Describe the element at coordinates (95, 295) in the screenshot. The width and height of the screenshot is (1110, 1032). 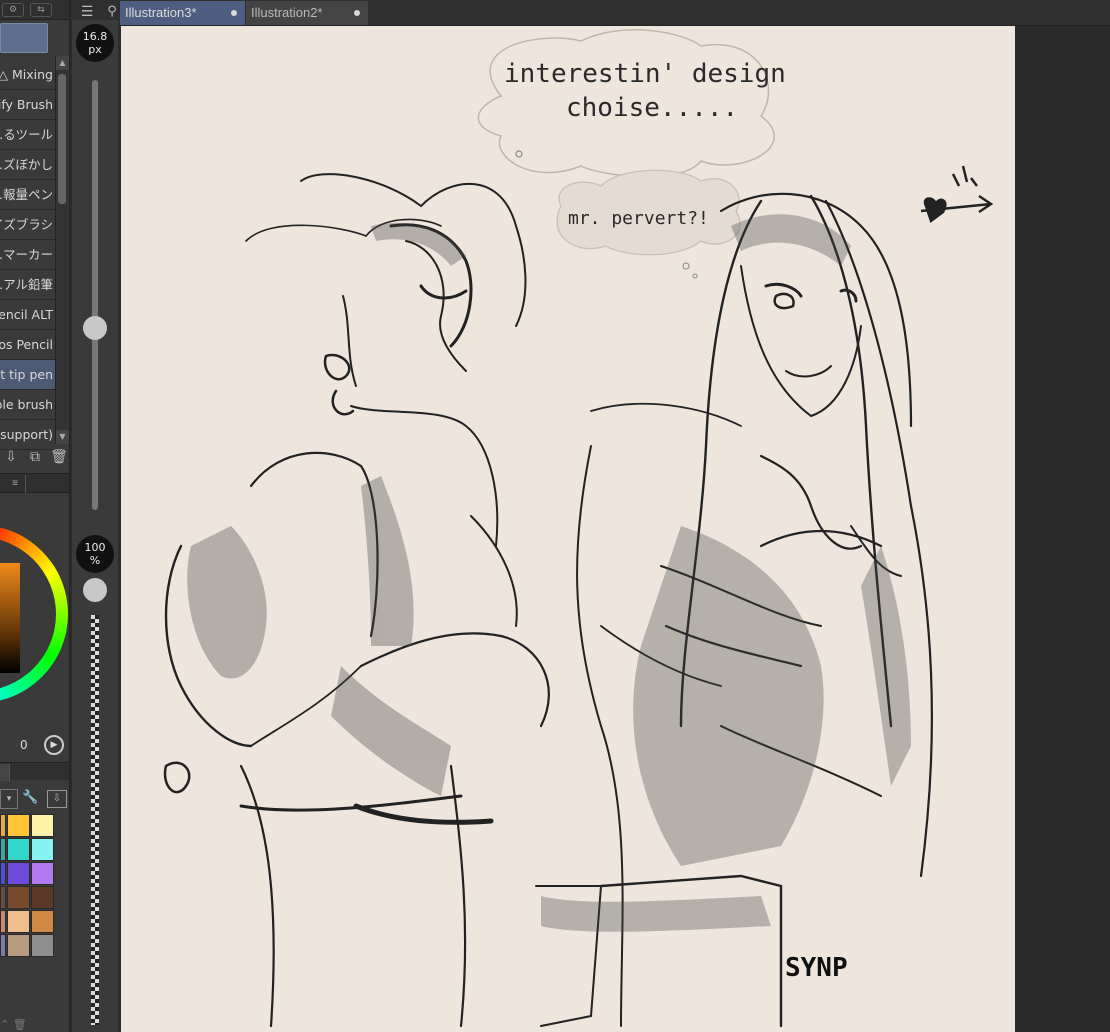
I see `brush-size-track` at that location.